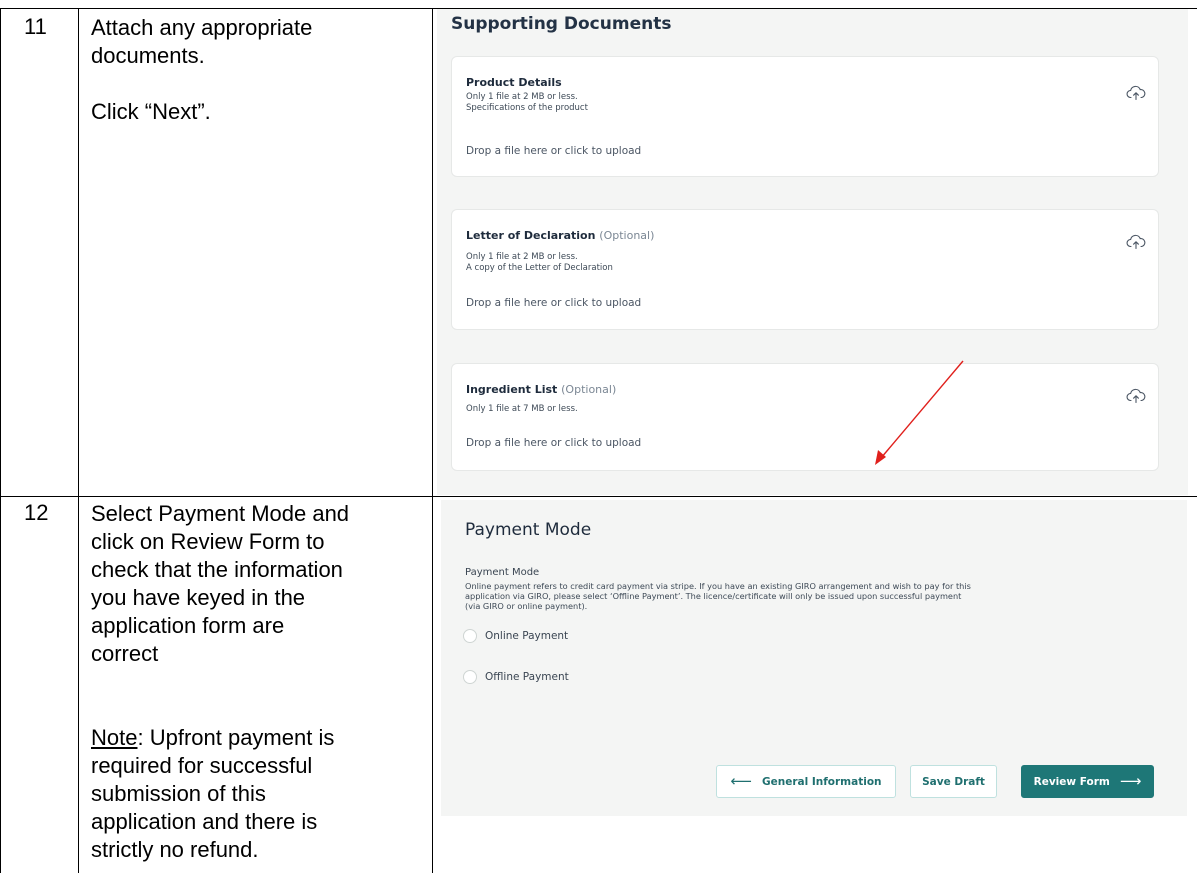 The width and height of the screenshot is (1197, 873). What do you see at coordinates (198, 597) in the screenshot?
I see `instruction-line: you have keyed in the` at bounding box center [198, 597].